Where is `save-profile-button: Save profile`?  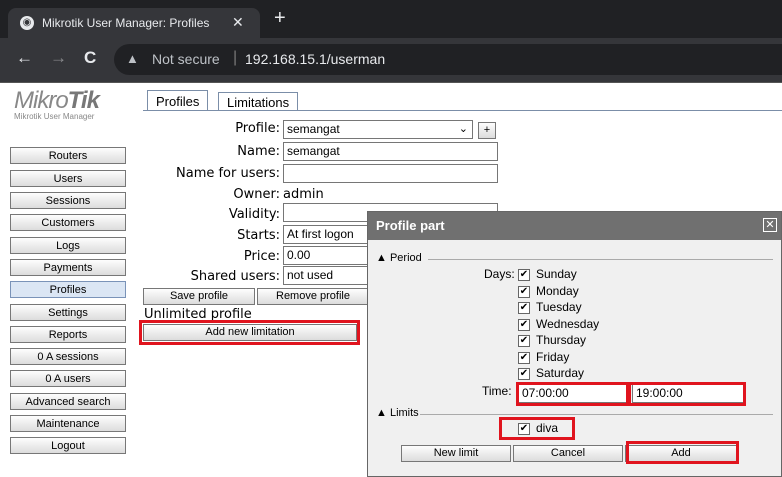 save-profile-button: Save profile is located at coordinates (199, 296).